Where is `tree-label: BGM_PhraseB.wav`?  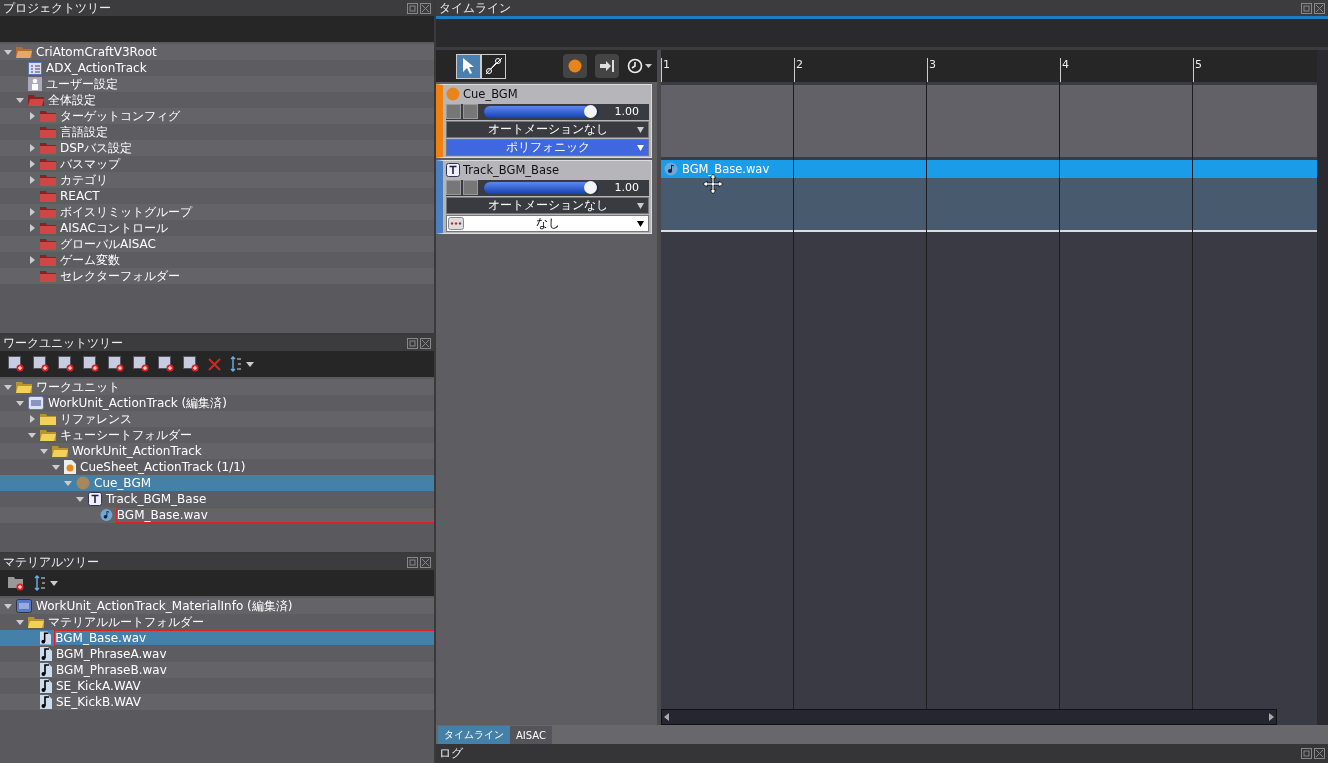 tree-label: BGM_PhraseB.wav is located at coordinates (111, 670).